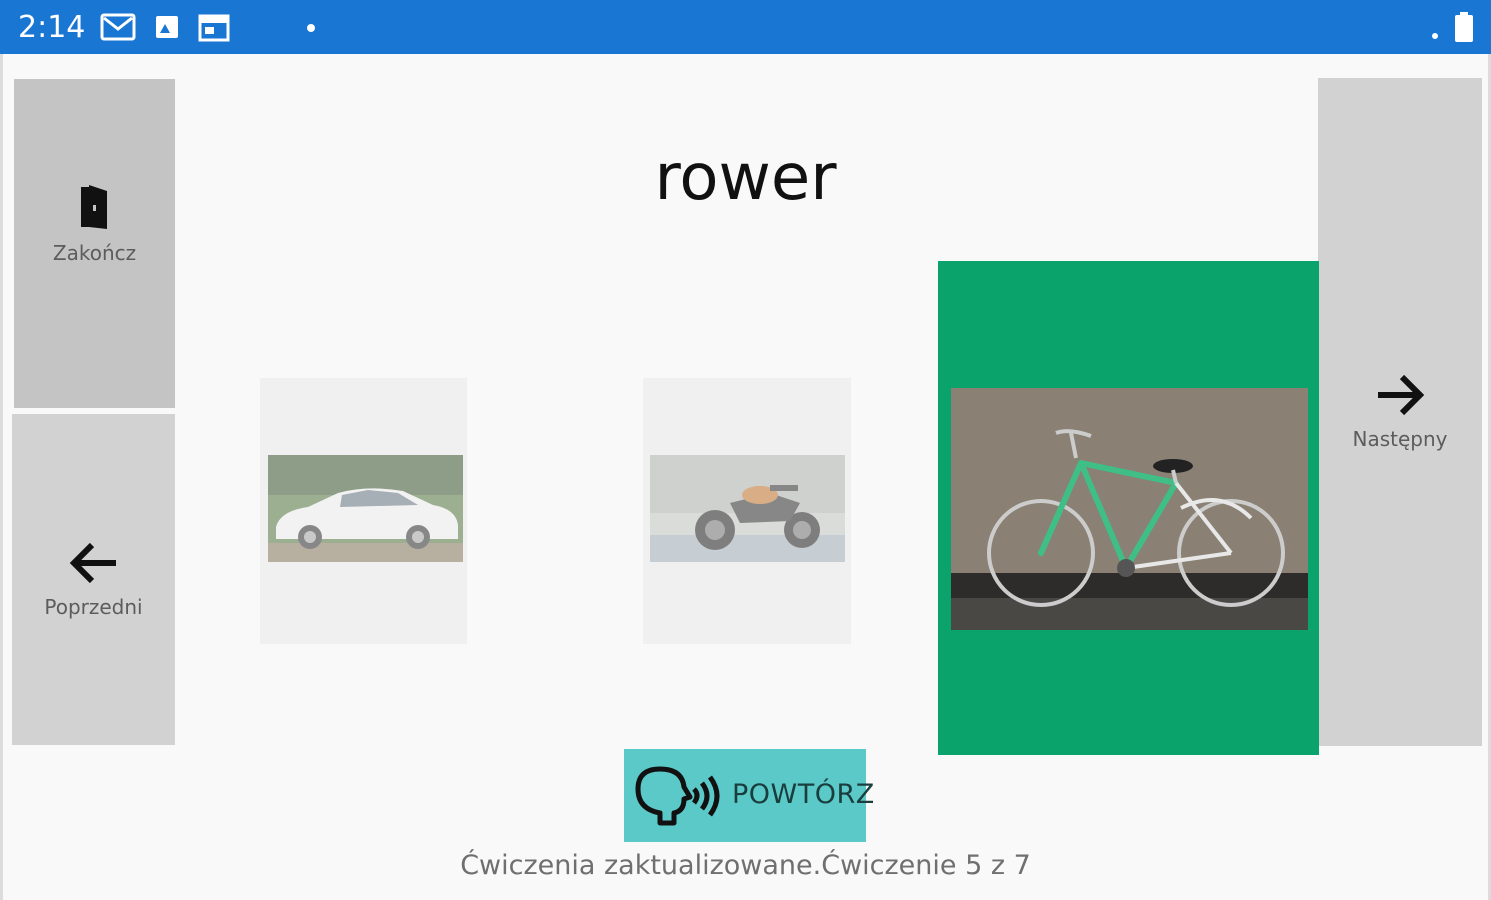 The width and height of the screenshot is (1491, 900). Describe the element at coordinates (365, 508) in the screenshot. I see `car-image` at that location.